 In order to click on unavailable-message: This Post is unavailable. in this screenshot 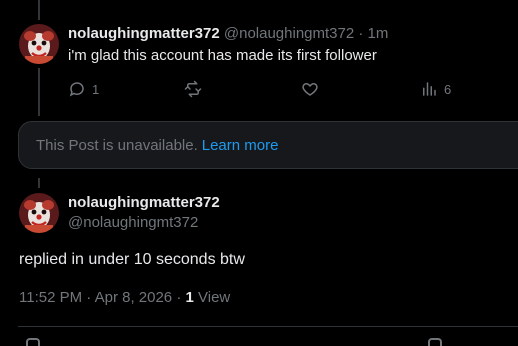, I will do `click(117, 145)`.